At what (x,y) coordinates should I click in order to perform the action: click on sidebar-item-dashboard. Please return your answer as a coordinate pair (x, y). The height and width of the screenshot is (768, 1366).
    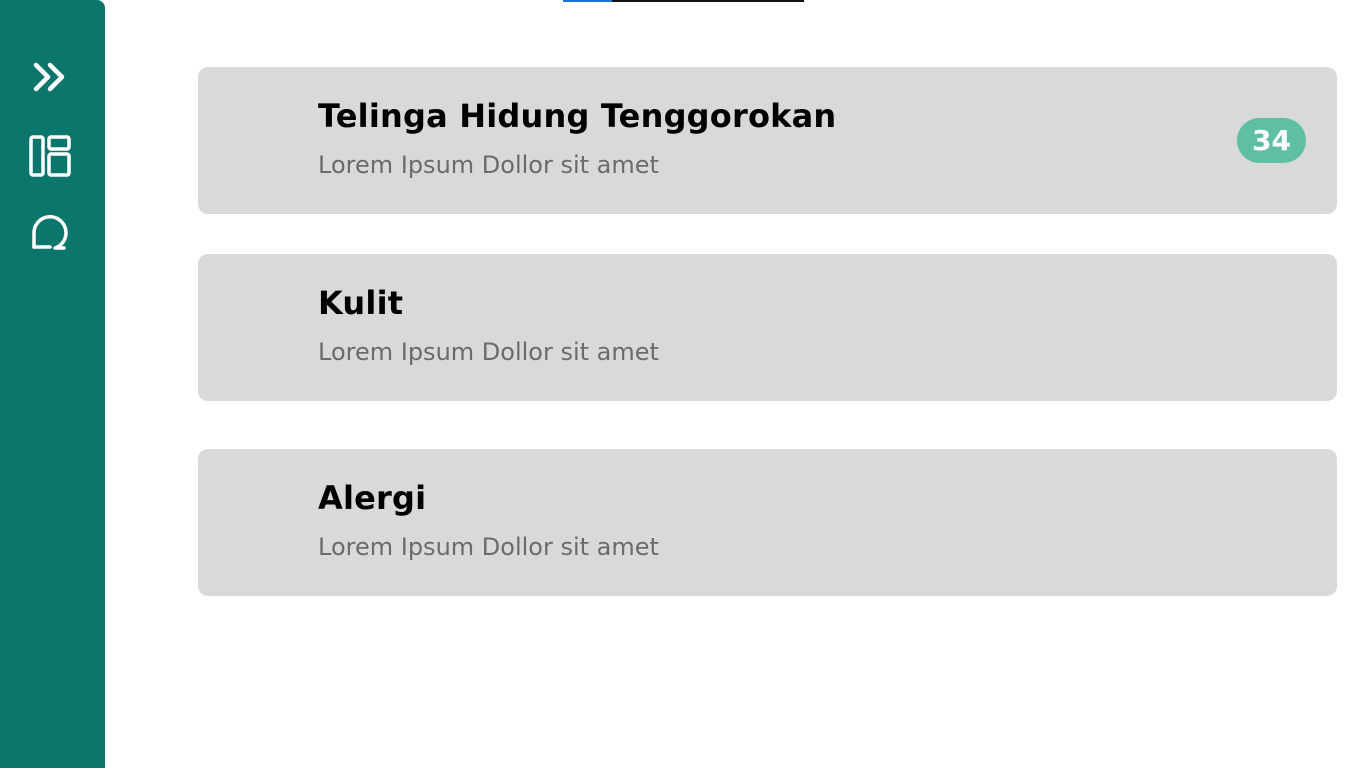
    Looking at the image, I should click on (50, 156).